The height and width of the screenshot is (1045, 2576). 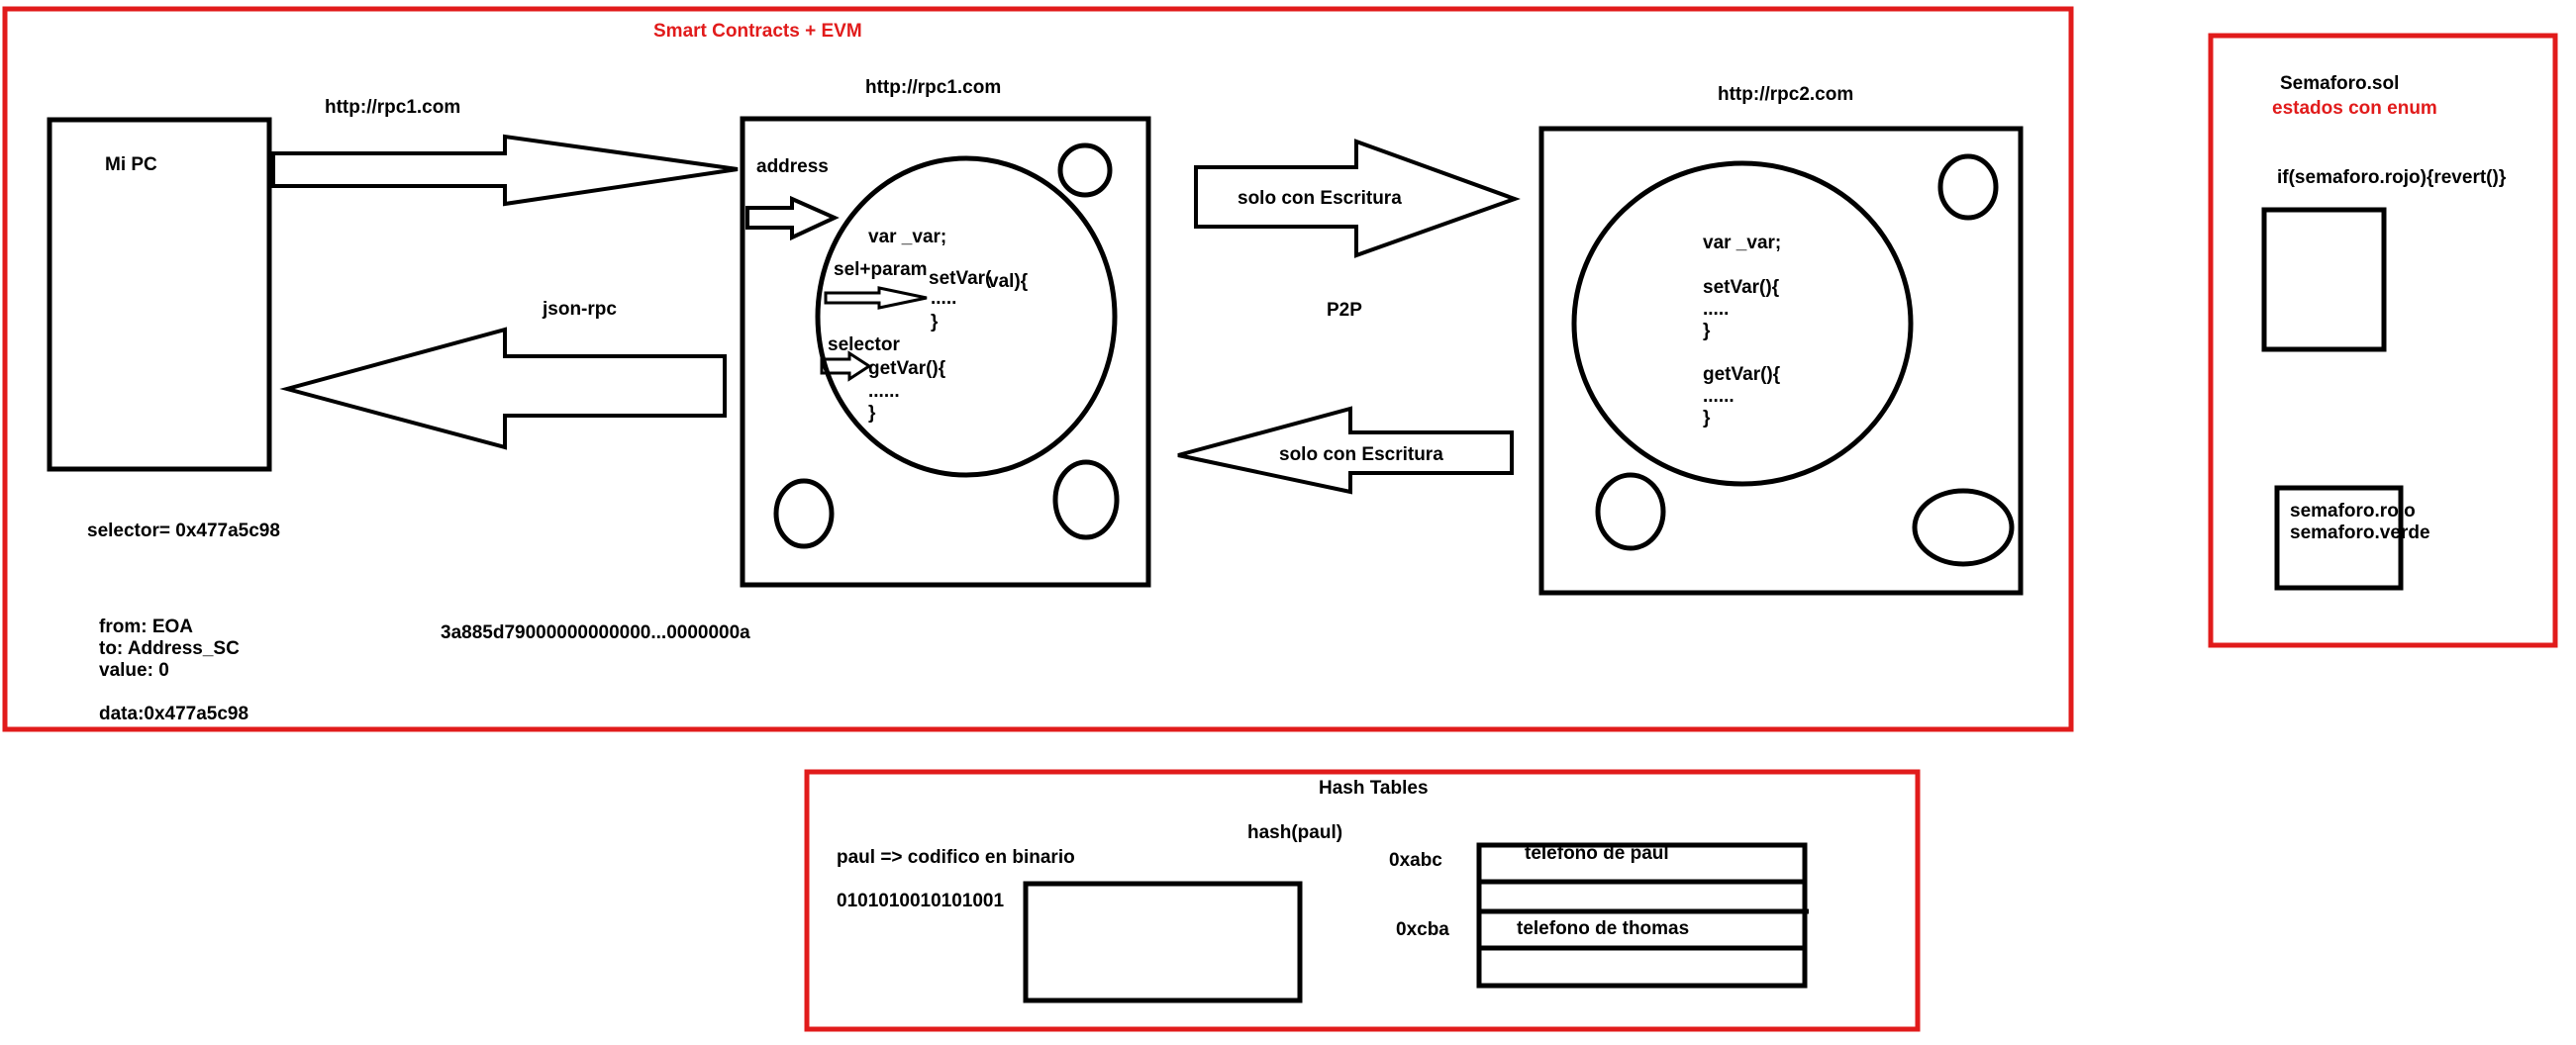 What do you see at coordinates (1008, 282) in the screenshot?
I see `node1-setvar-val: val){` at bounding box center [1008, 282].